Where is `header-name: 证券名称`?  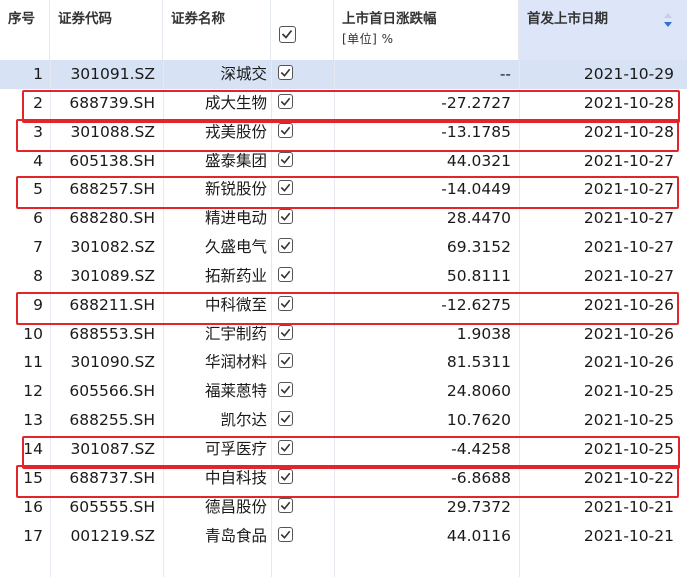
header-name: 证券名称 is located at coordinates (217, 30).